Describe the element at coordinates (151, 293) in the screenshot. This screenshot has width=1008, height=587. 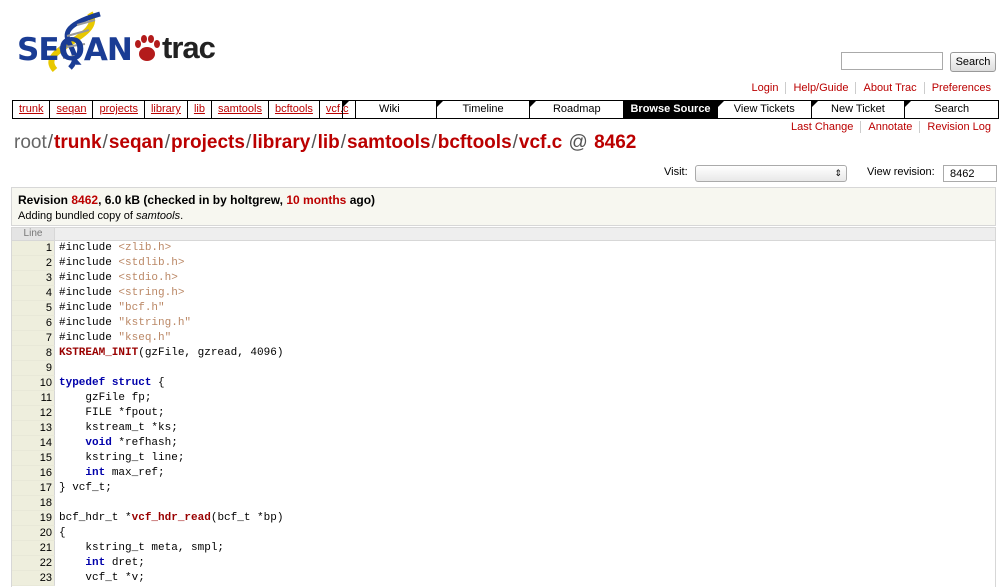
I see `code-token: <string.h>` at that location.